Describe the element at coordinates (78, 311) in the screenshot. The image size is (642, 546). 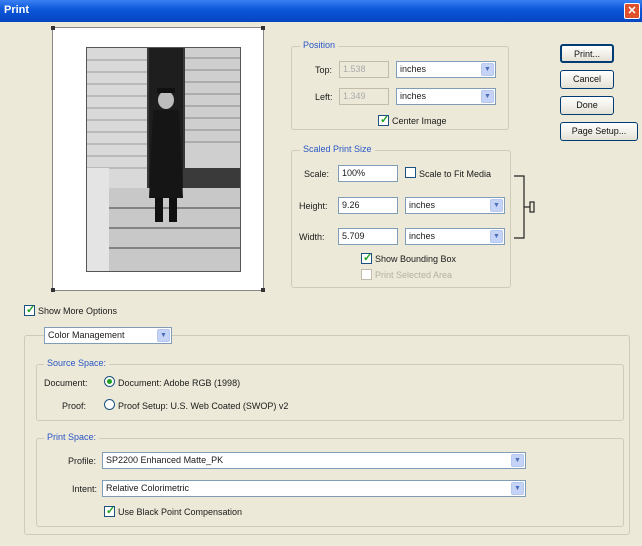
I see `show-more-options-label: Show More Options` at that location.